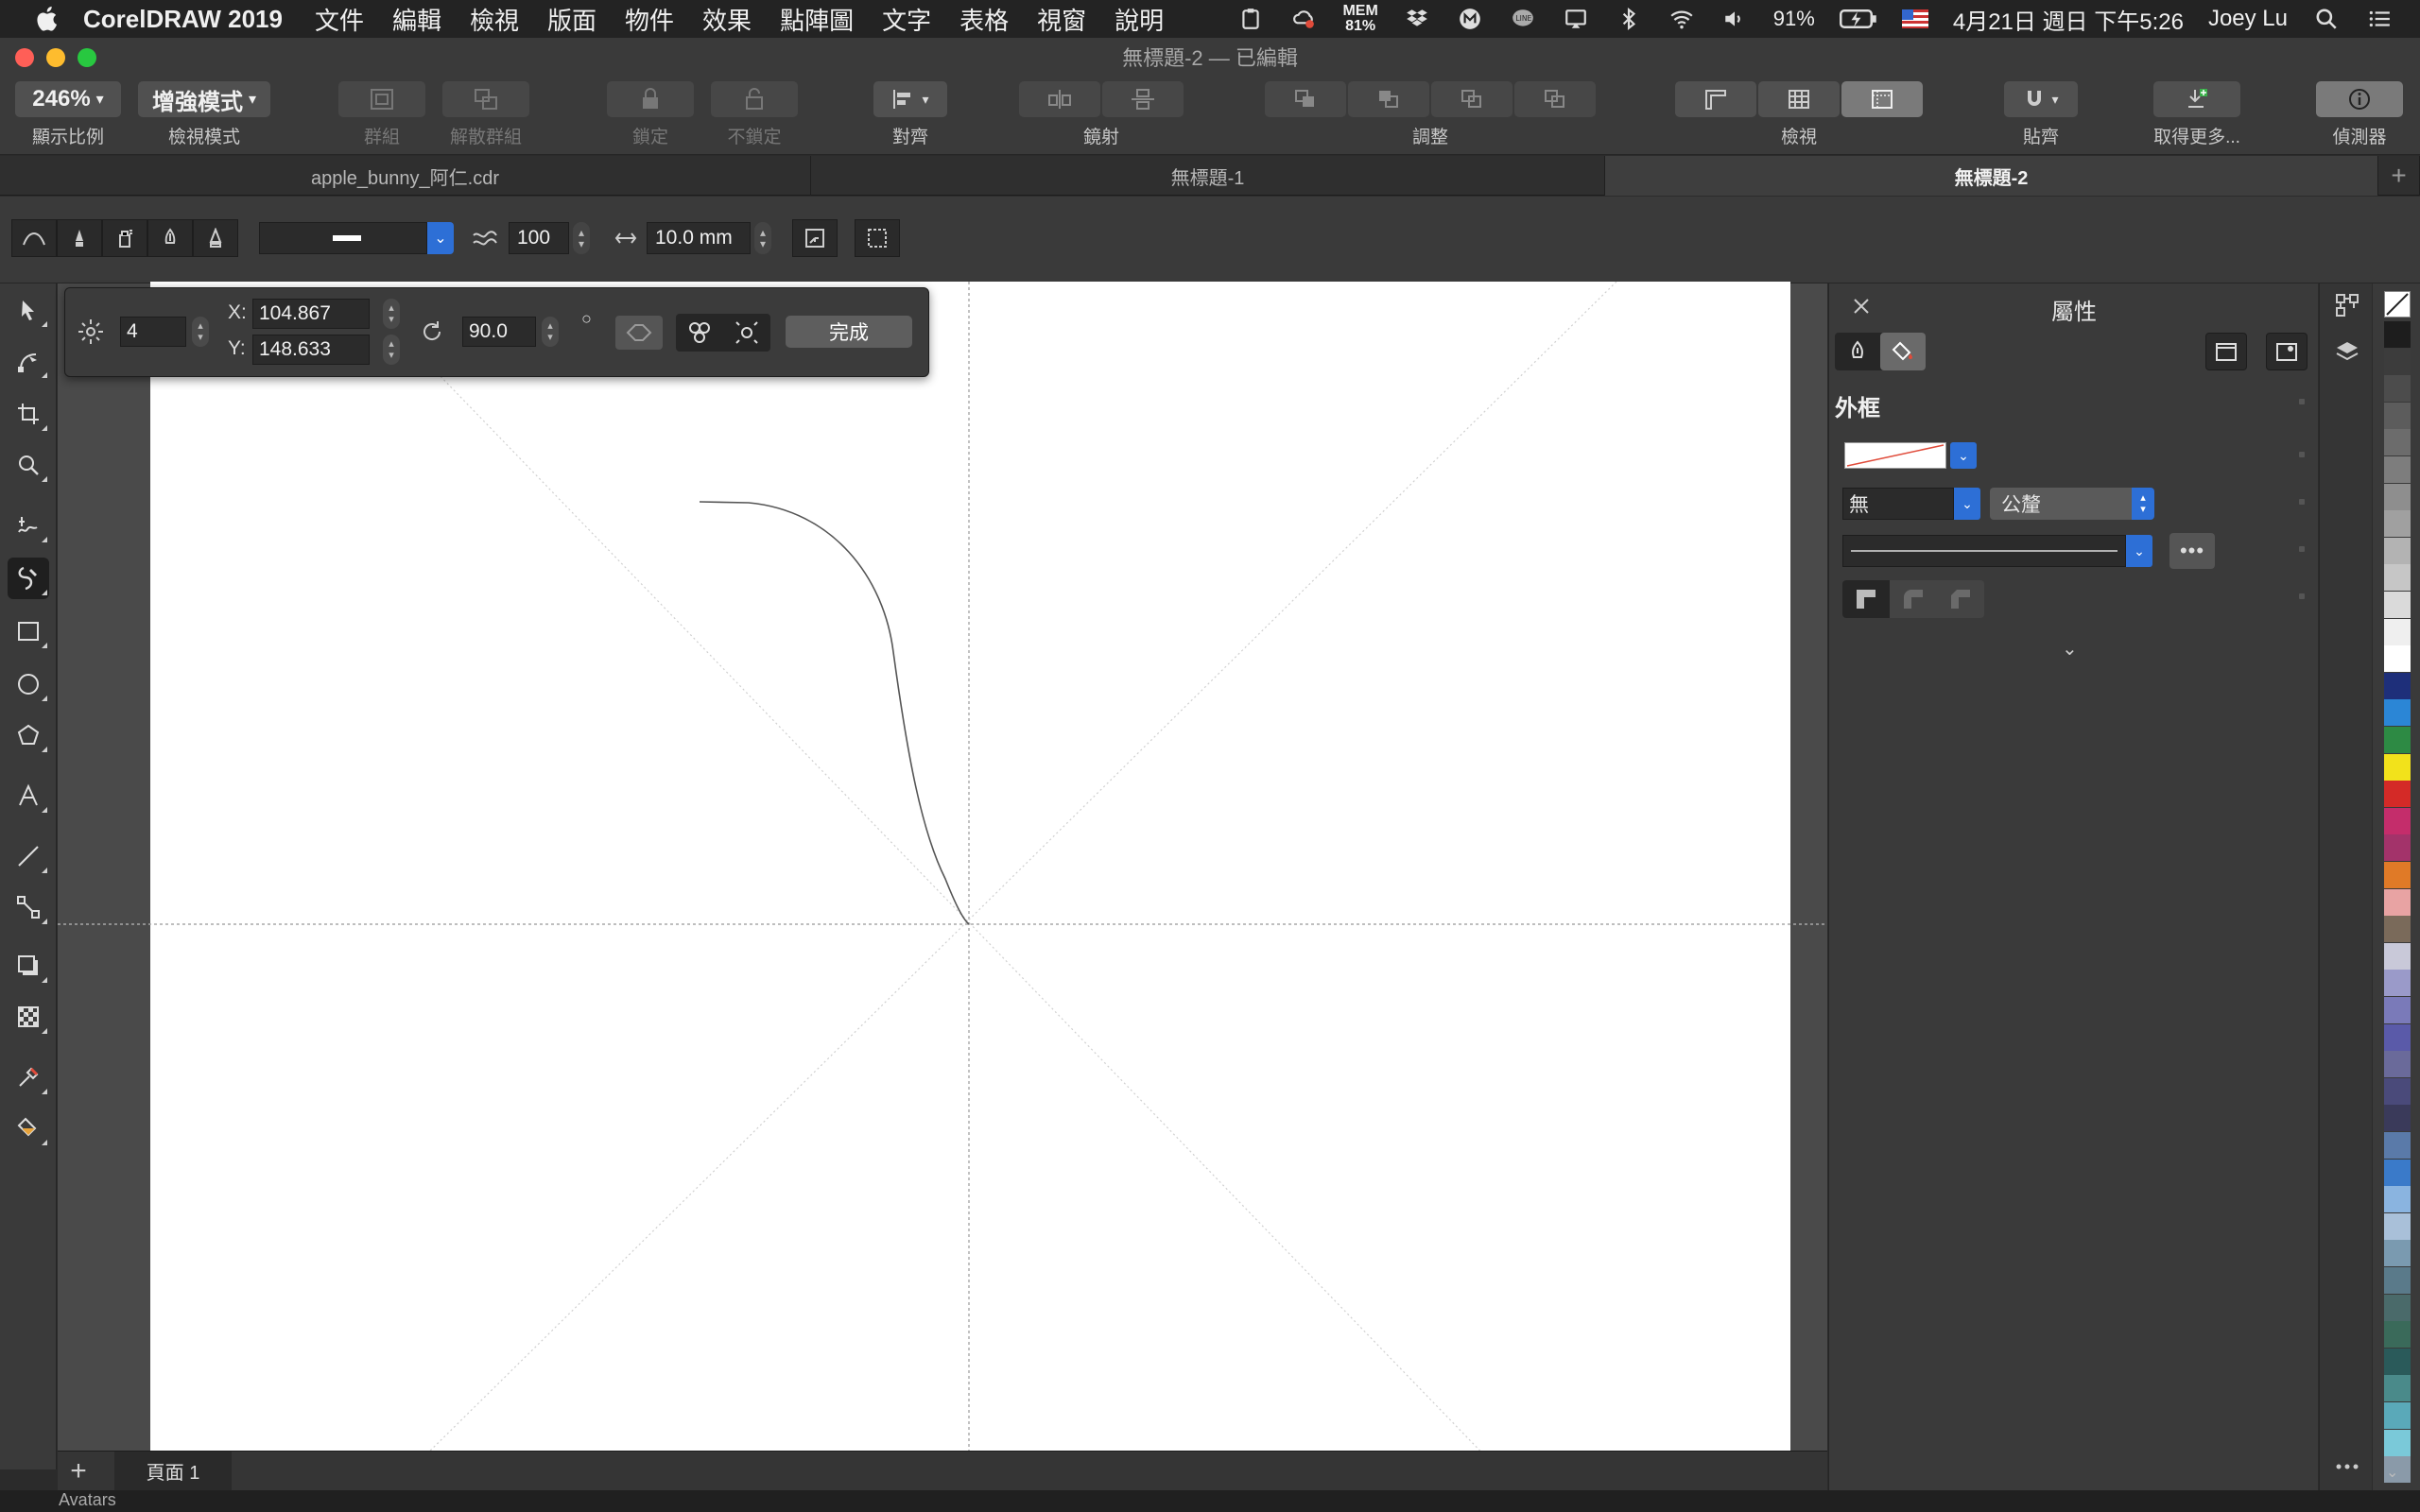  I want to click on docker-options-button, so click(2287, 351).